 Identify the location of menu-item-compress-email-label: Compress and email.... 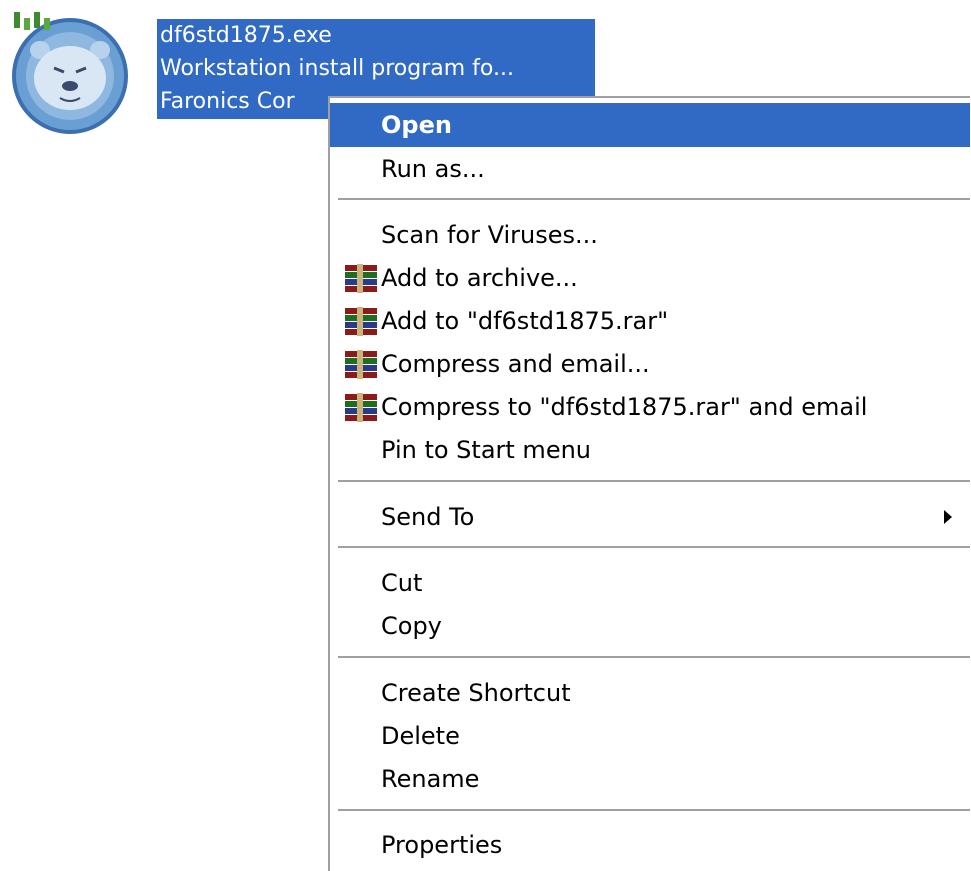
(515, 364).